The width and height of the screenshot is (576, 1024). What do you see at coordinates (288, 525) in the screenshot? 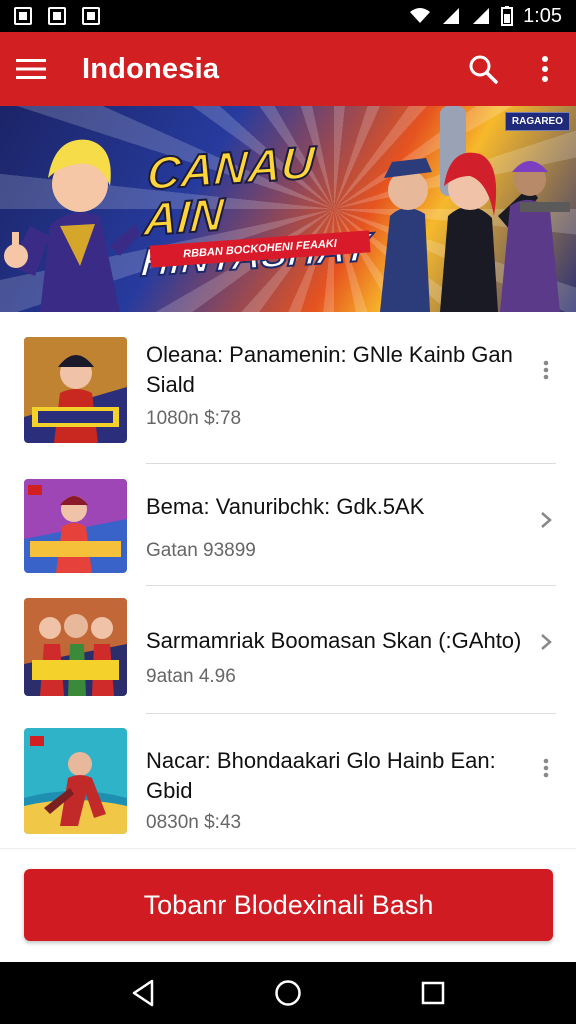
I see `list-item: Bema: Vanuribchk: Gdk.5AK Gatan 93899` at bounding box center [288, 525].